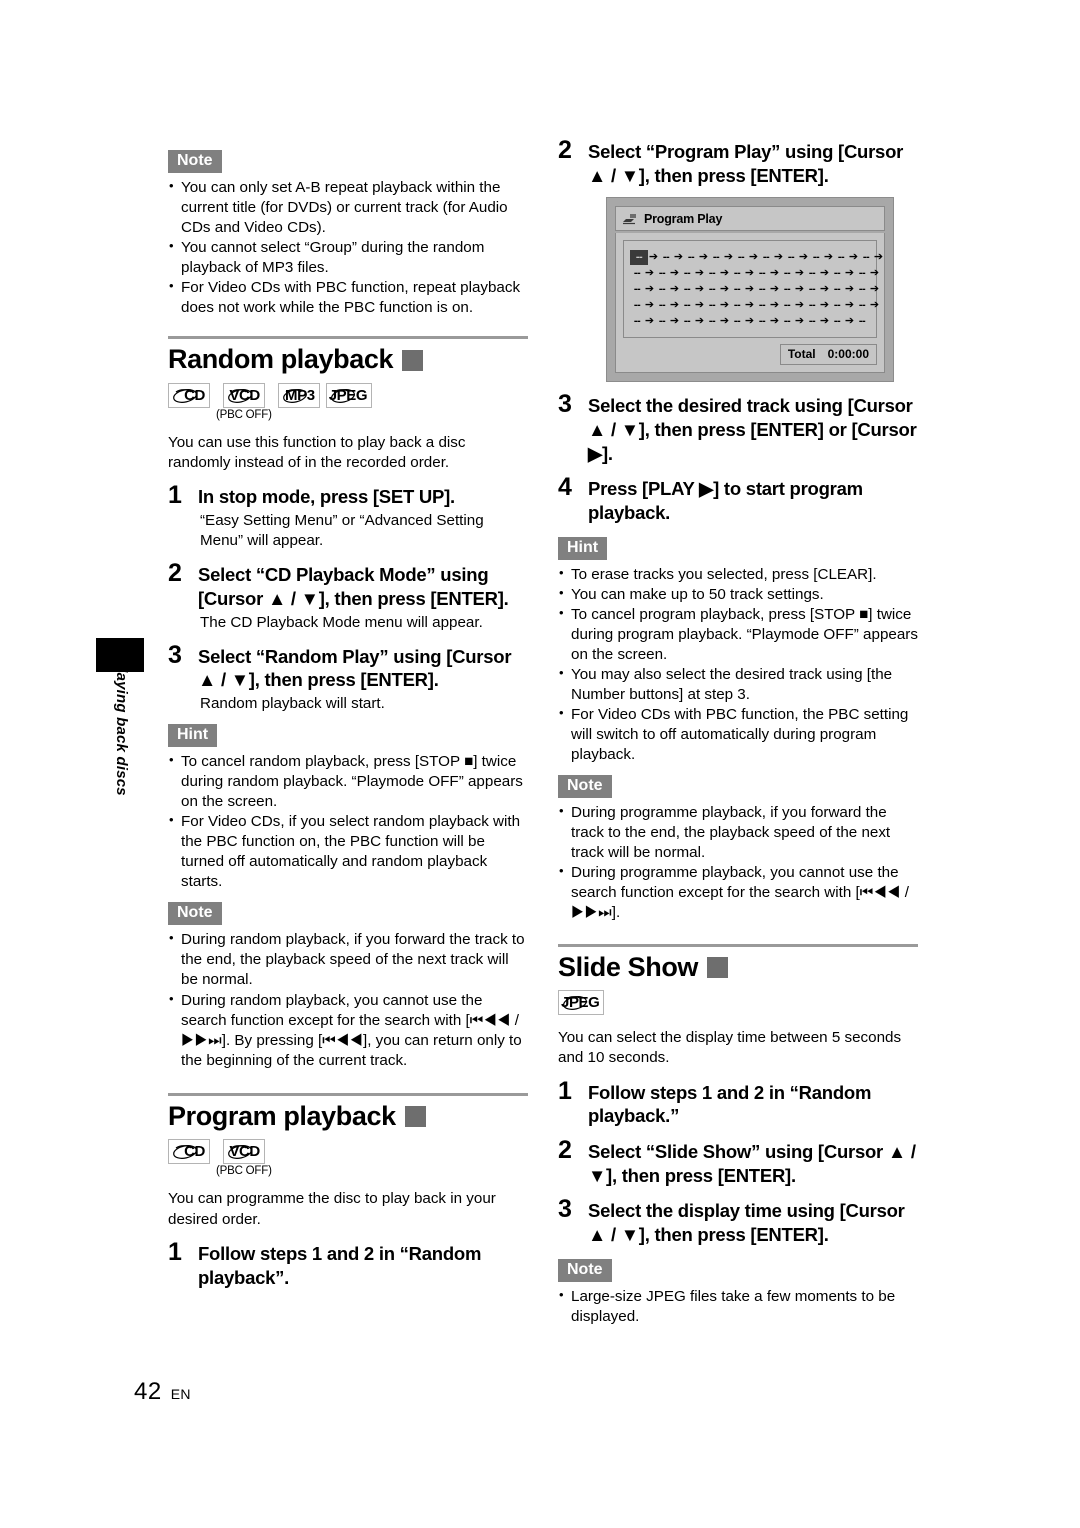 This screenshot has height=1528, width=1080. What do you see at coordinates (585, 787) in the screenshot?
I see `note-badge: Note` at bounding box center [585, 787].